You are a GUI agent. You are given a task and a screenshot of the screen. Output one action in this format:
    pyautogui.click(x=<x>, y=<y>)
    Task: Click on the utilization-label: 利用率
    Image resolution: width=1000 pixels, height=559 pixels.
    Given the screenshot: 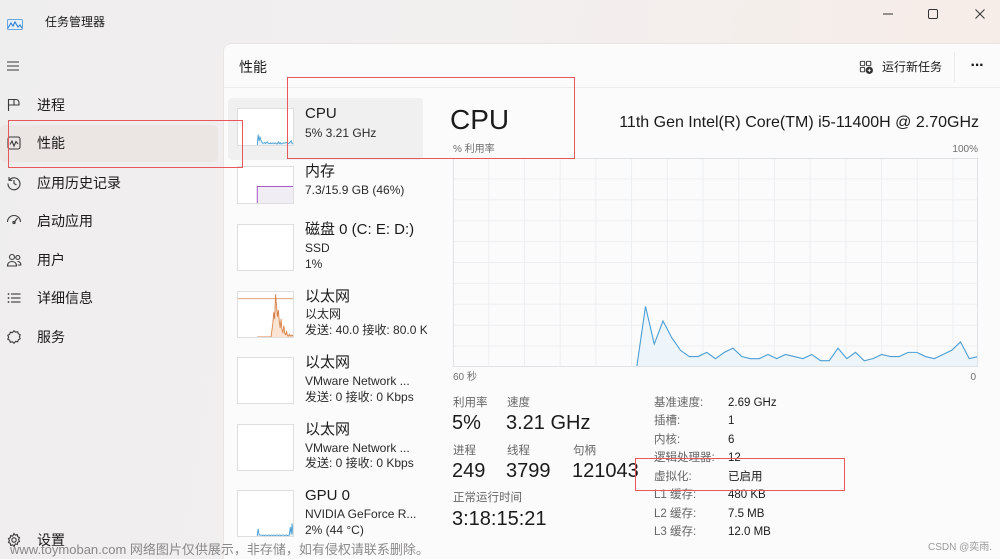 What is the action you would take?
    pyautogui.click(x=470, y=403)
    